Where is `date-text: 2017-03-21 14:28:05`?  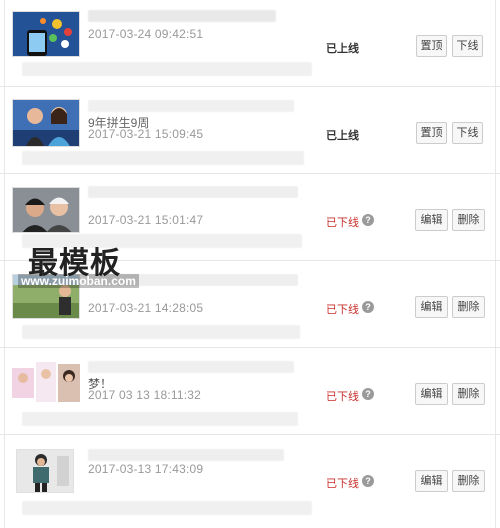 date-text: 2017-03-21 14:28:05 is located at coordinates (146, 308).